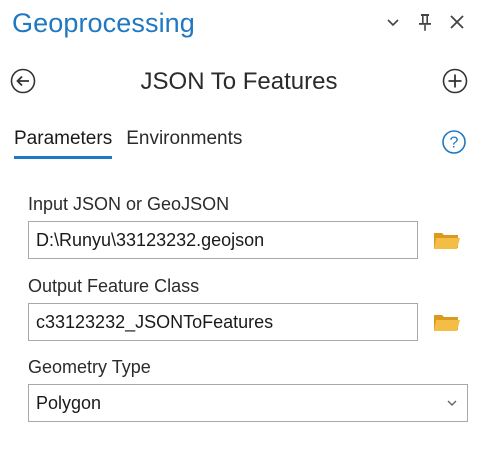 This screenshot has width=478, height=450. I want to click on pane-window-controls, so click(425, 22).